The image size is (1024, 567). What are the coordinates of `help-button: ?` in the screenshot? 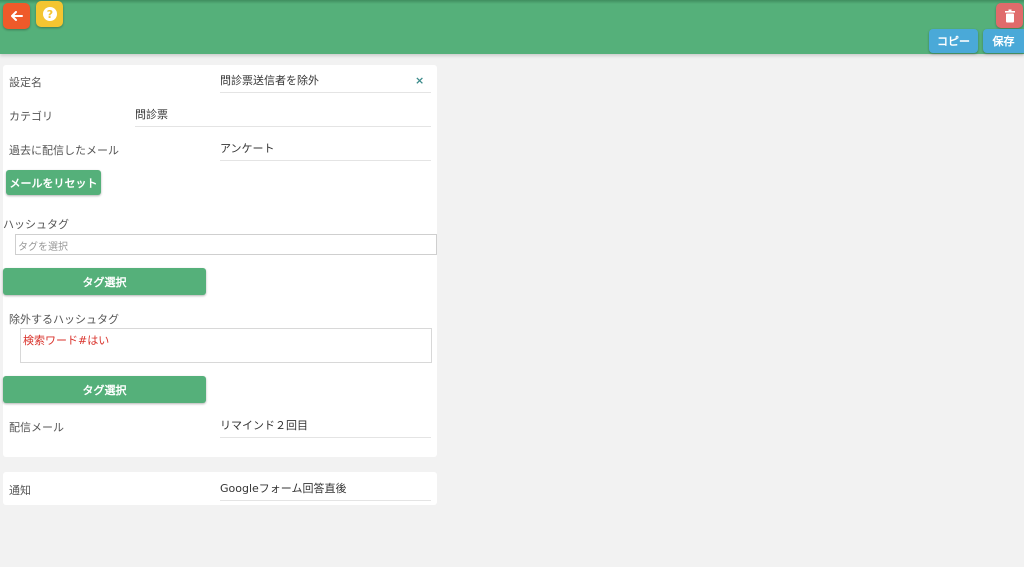 It's located at (49, 14).